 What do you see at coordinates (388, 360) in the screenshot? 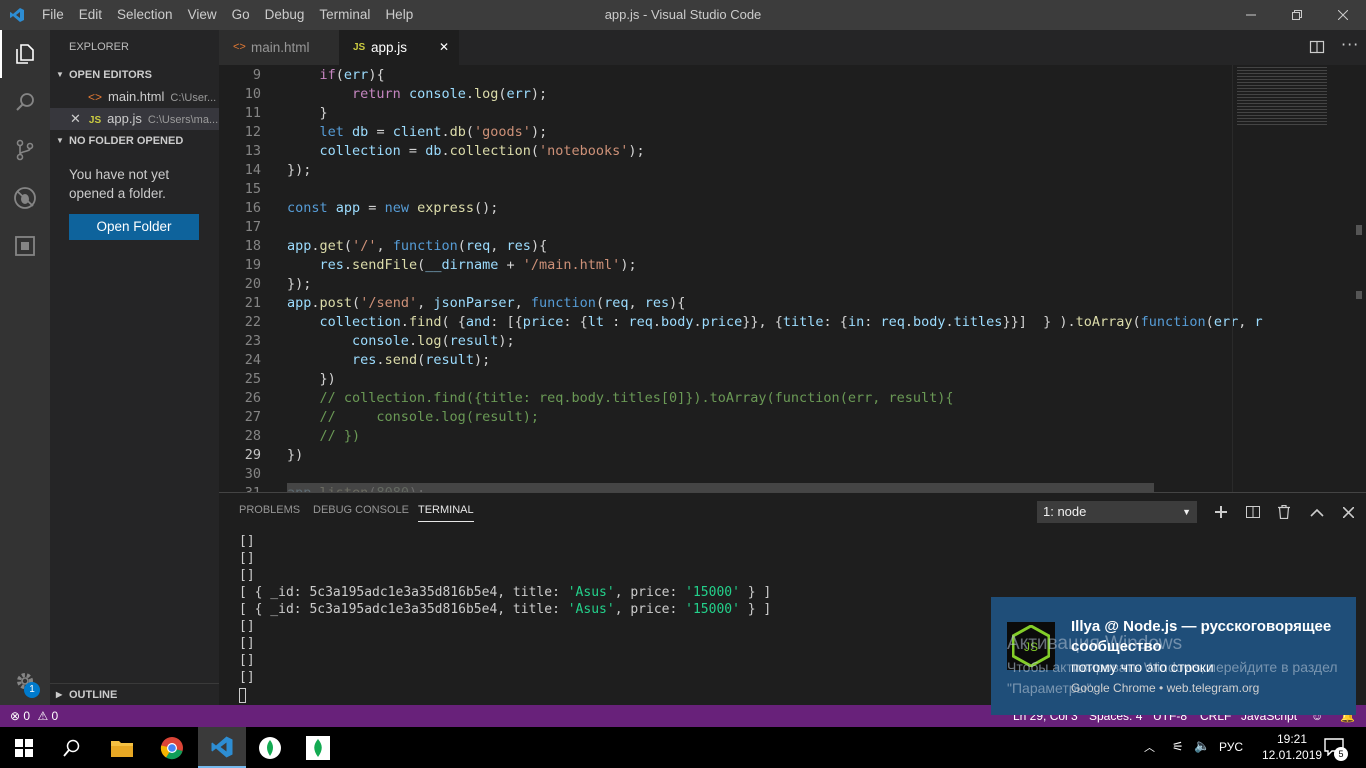
I see `code-line: res.send(result);` at bounding box center [388, 360].